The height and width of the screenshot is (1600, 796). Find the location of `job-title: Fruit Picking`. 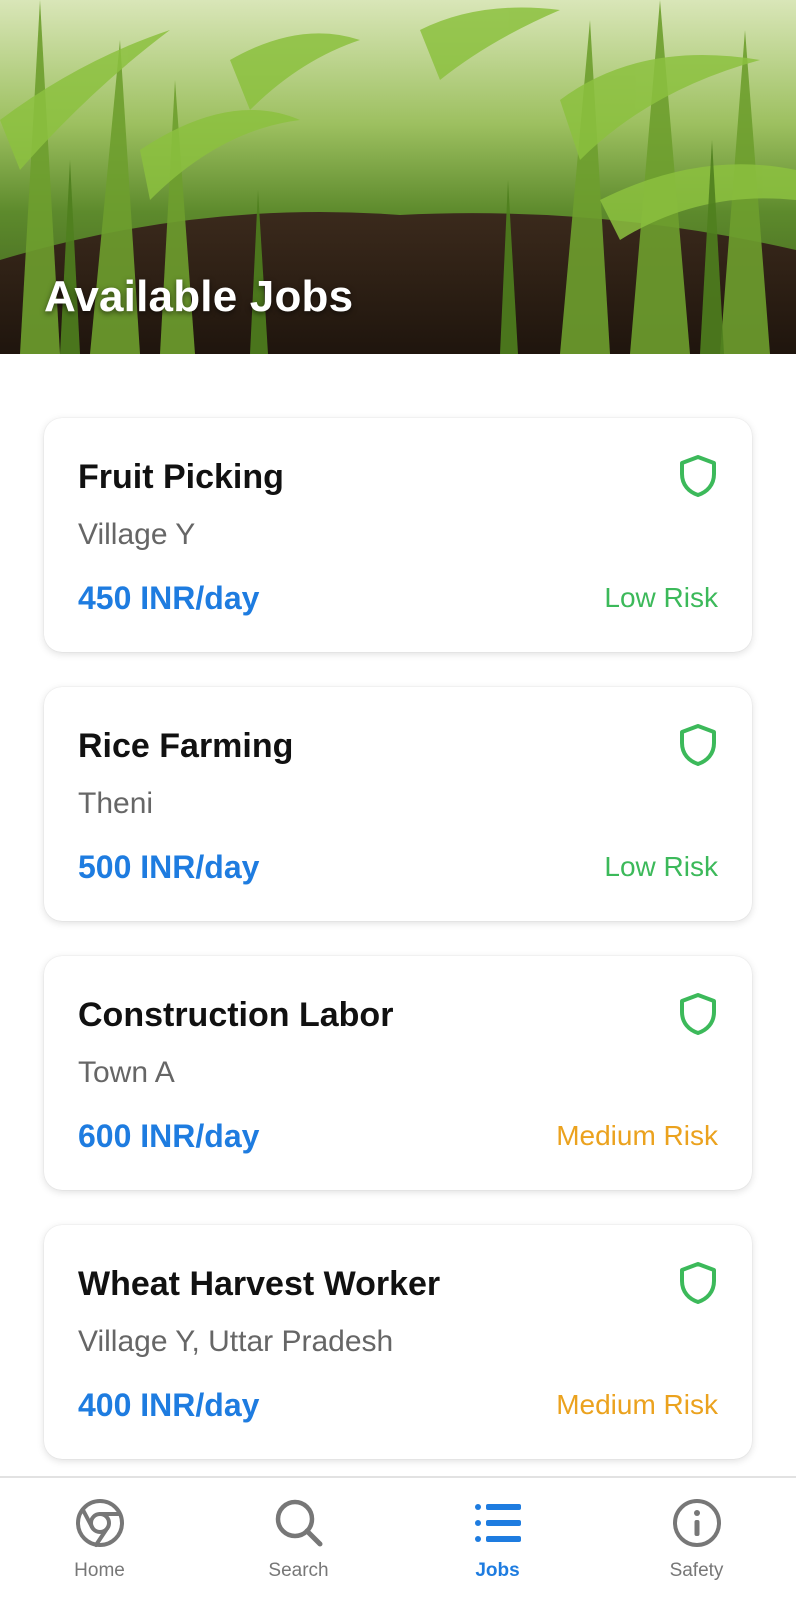

job-title: Fruit Picking is located at coordinates (181, 477).